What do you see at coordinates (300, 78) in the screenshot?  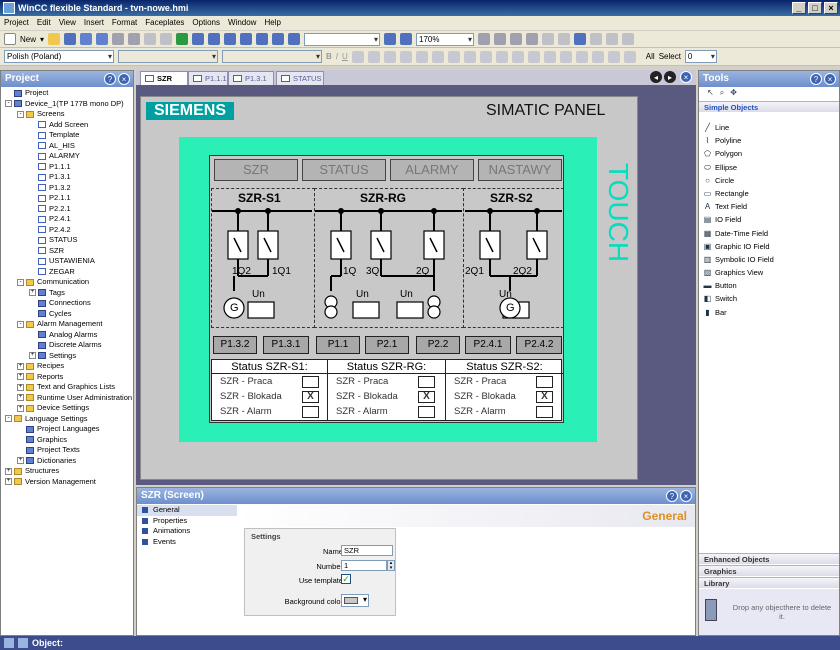 I see `tab-status: STATUS` at bounding box center [300, 78].